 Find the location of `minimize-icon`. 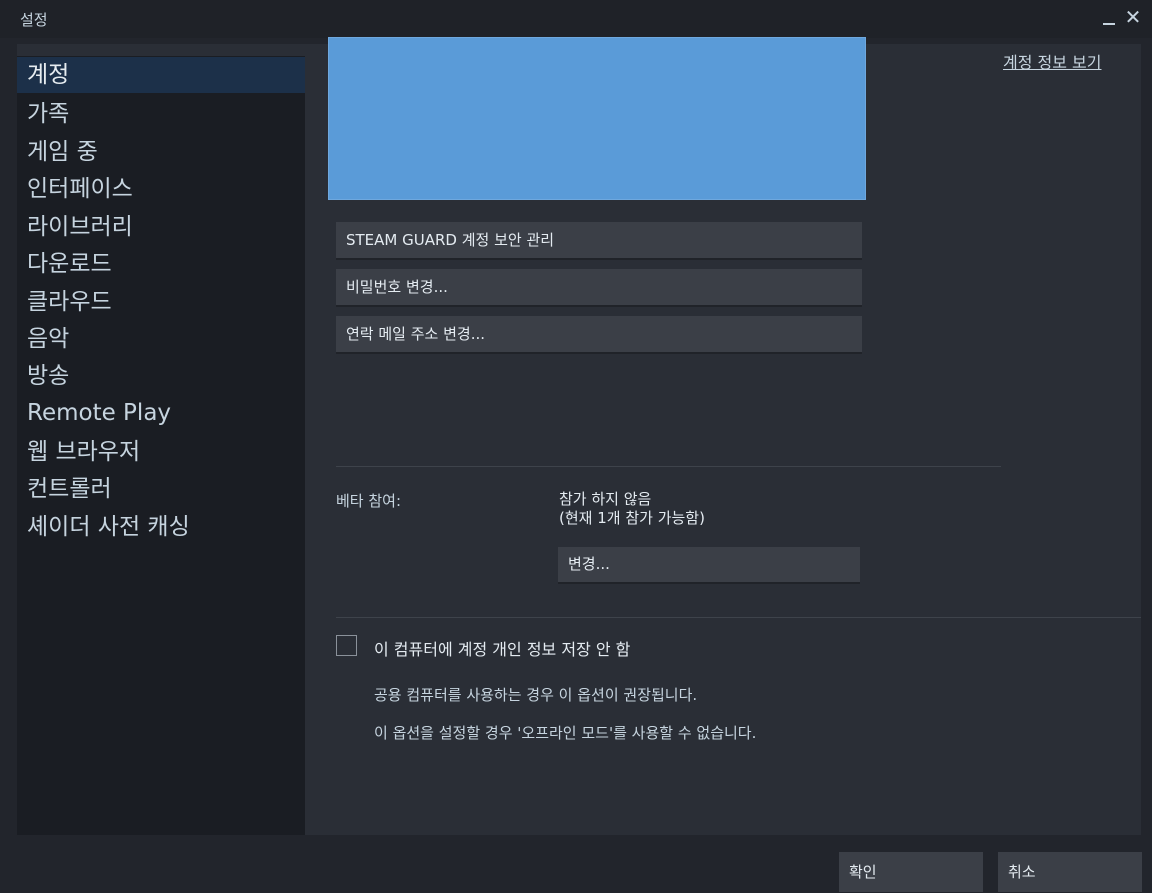

minimize-icon is located at coordinates (1109, 24).